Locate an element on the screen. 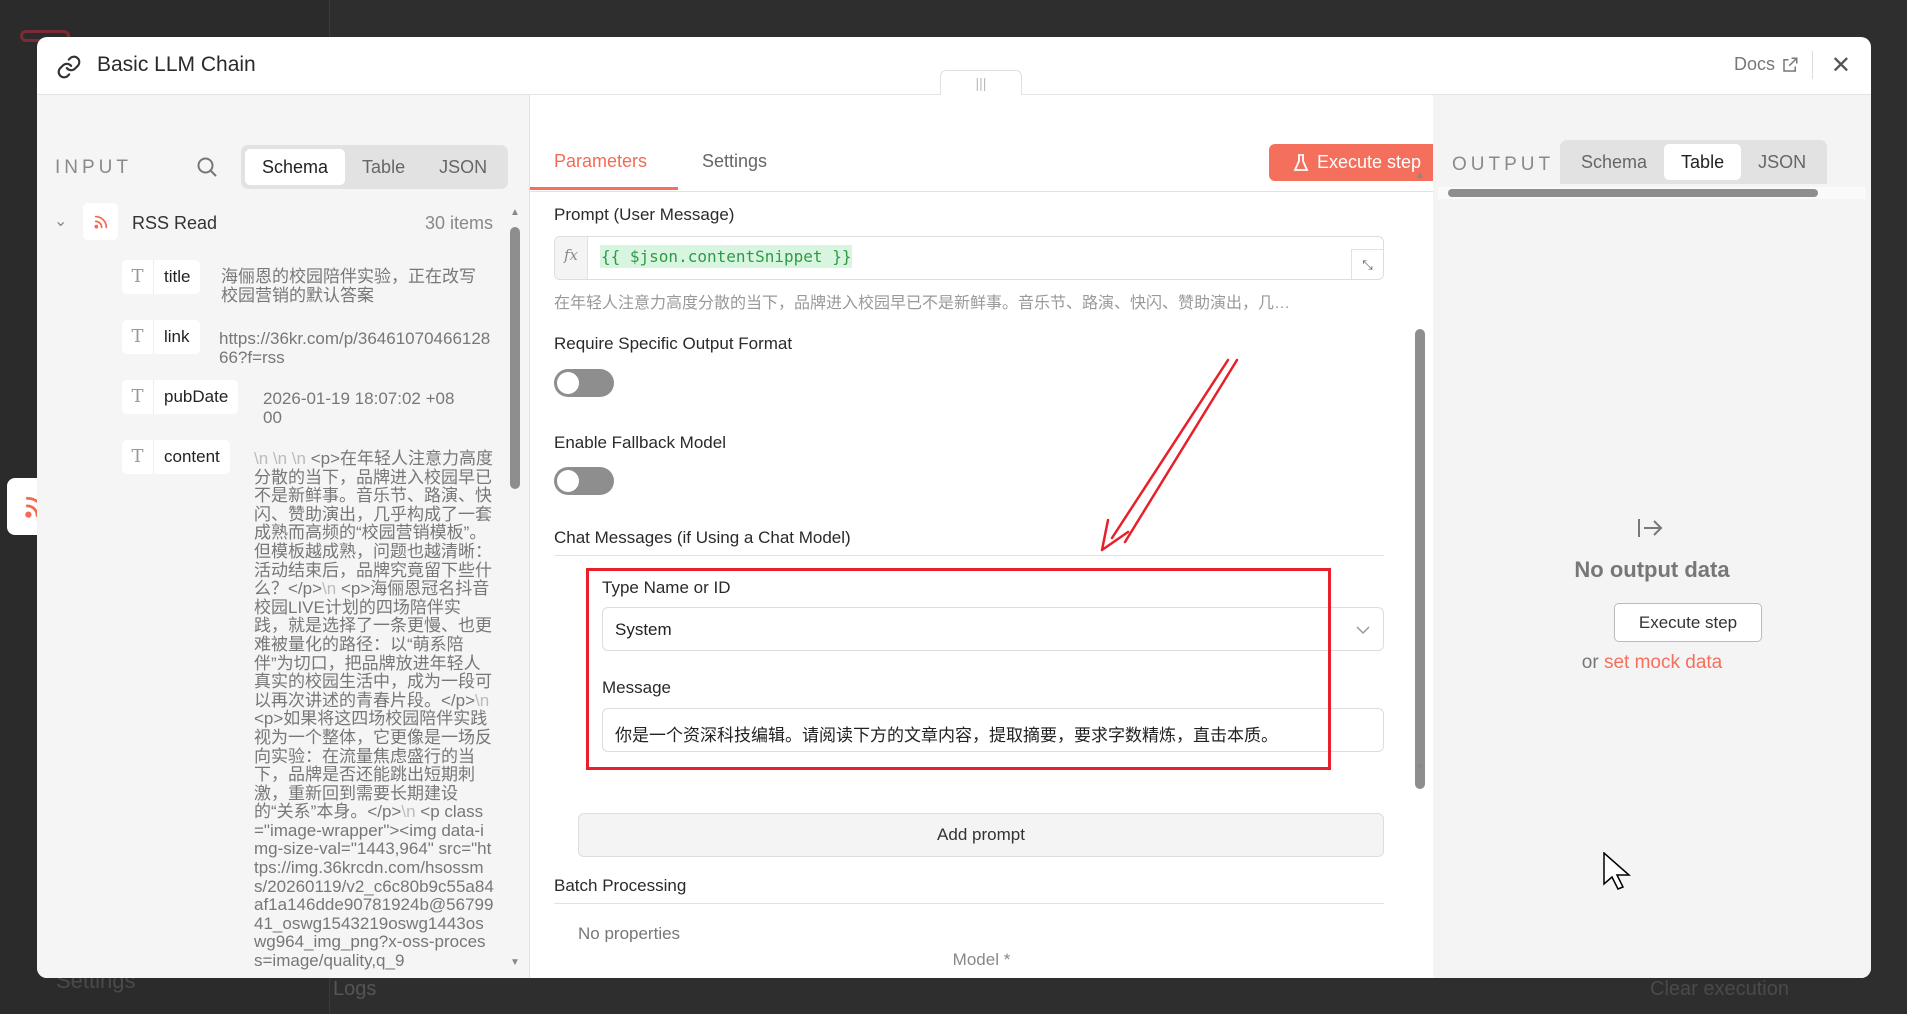 The height and width of the screenshot is (1014, 1907). add-prompt-button: Add prompt is located at coordinates (981, 835).